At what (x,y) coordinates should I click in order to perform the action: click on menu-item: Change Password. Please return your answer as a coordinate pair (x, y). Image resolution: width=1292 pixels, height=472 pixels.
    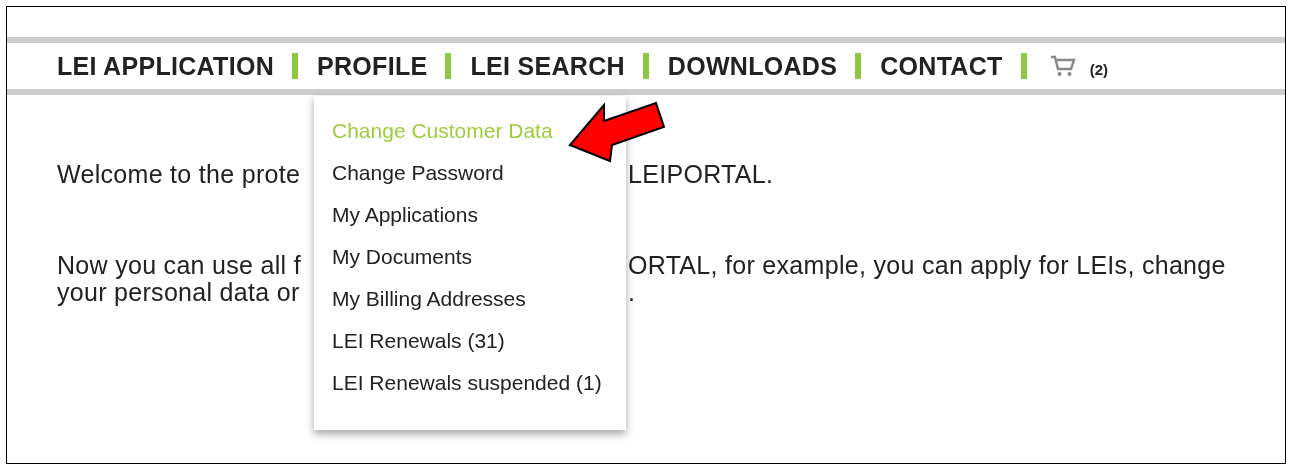
    Looking at the image, I should click on (418, 173).